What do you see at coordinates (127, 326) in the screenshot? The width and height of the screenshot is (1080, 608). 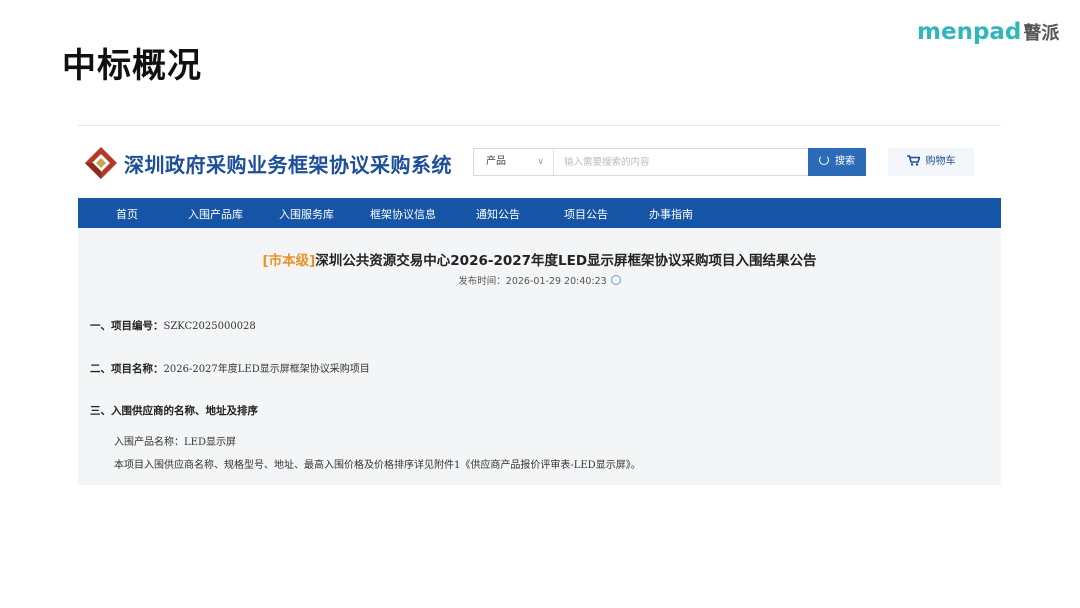 I see `project-number-label: 一、项目编号：` at bounding box center [127, 326].